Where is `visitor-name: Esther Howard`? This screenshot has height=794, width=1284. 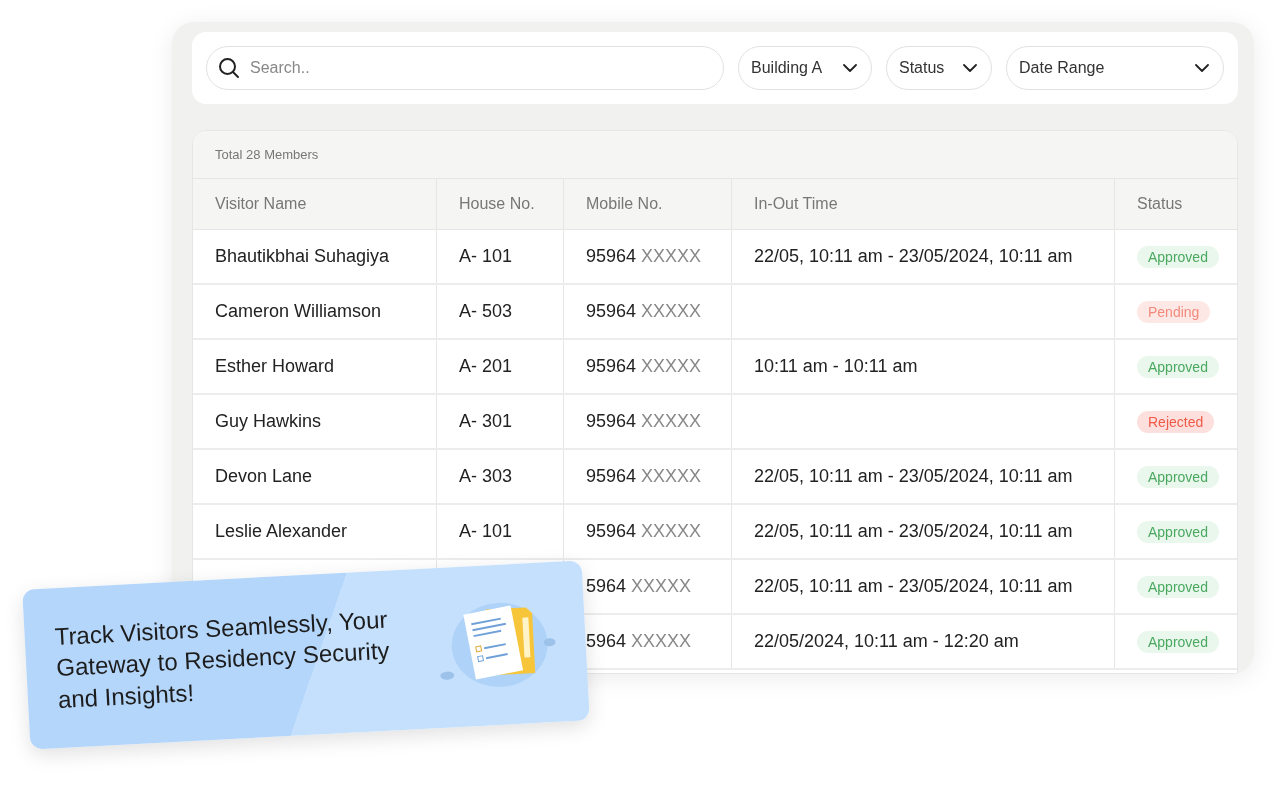 visitor-name: Esther Howard is located at coordinates (275, 366).